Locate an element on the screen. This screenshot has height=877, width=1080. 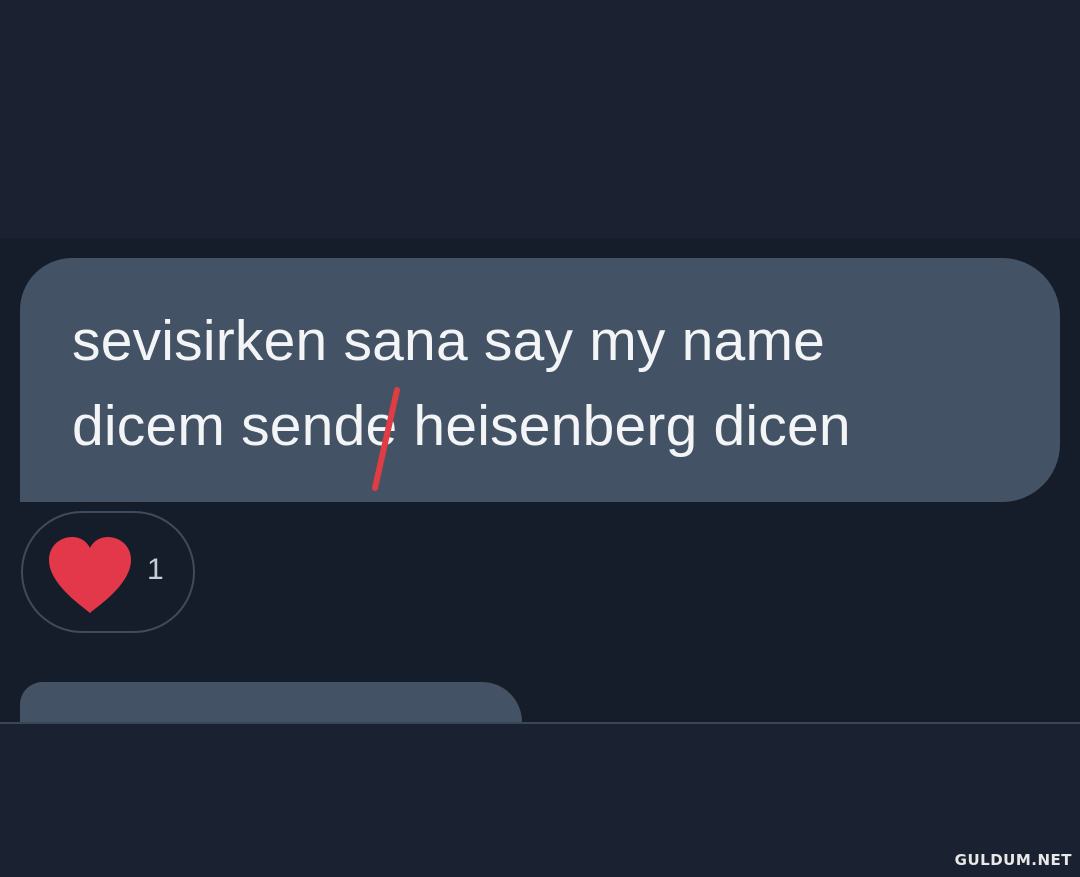
message-line-1: sevisirken sana say my name is located at coordinates (449, 341).